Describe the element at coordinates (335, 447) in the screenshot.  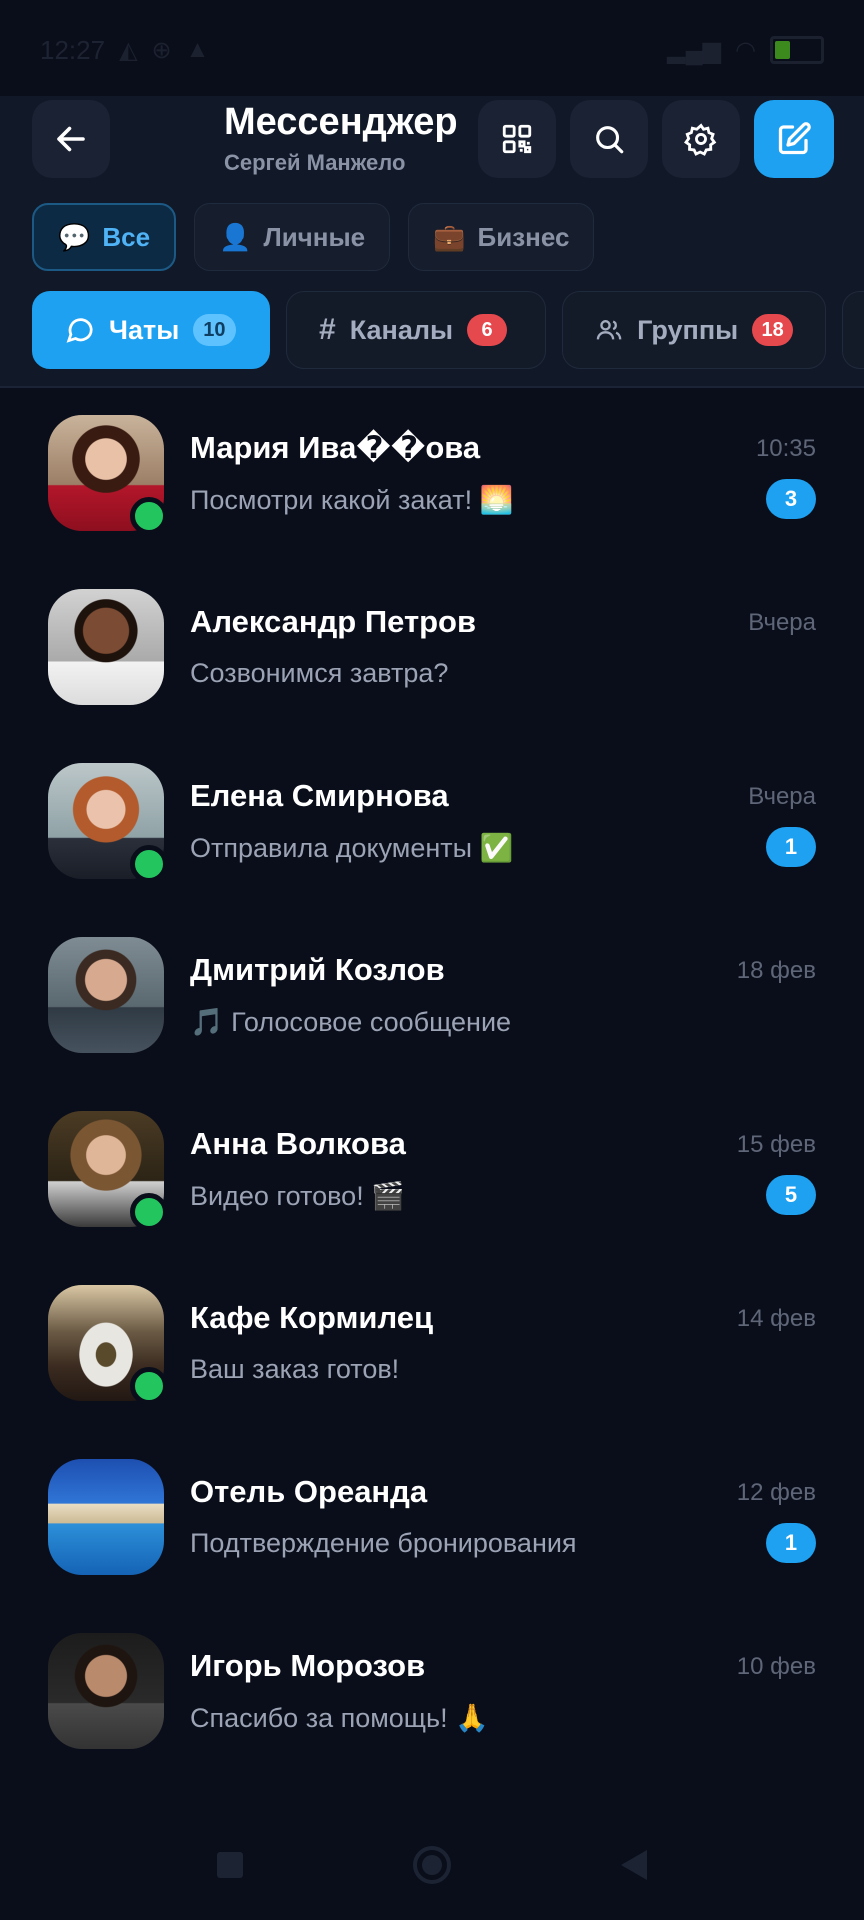
I see `chat-name: Мария Ива��ова` at that location.